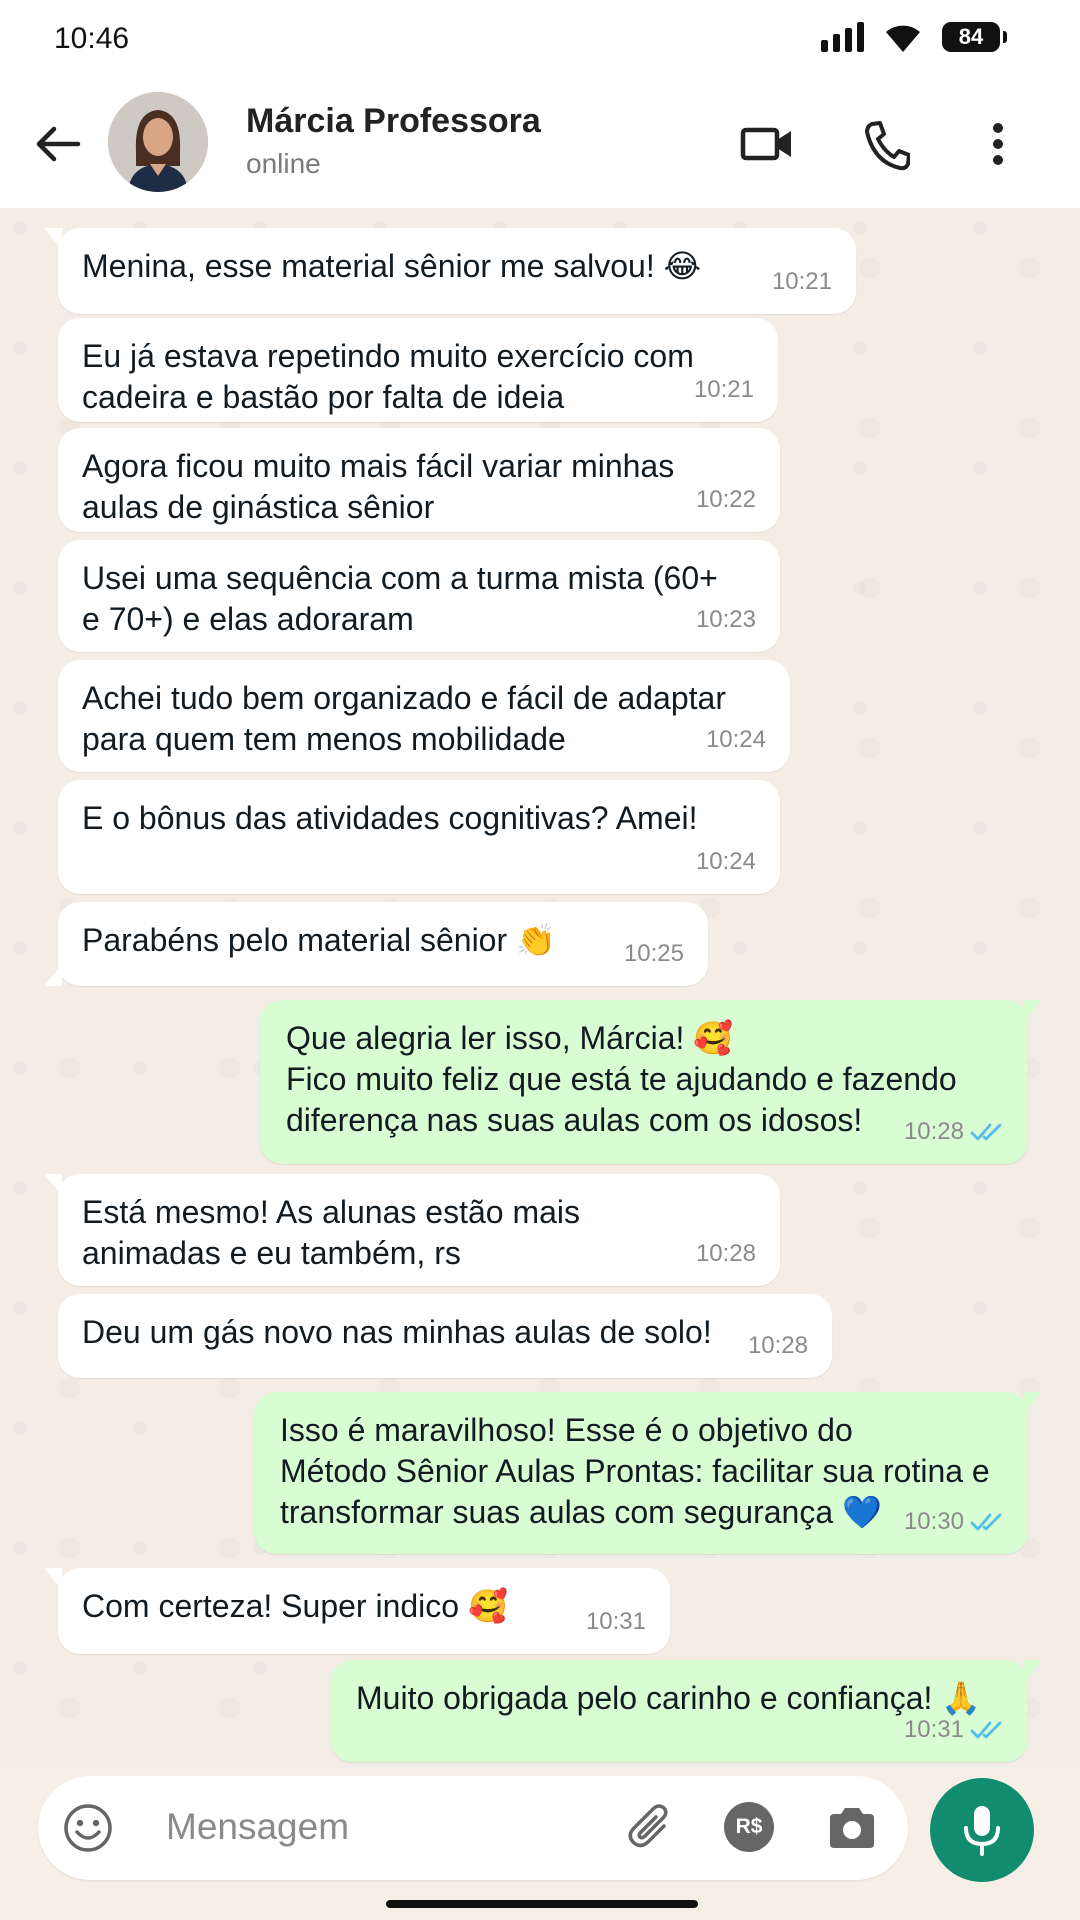 This screenshot has width=1080, height=1920. What do you see at coordinates (725, 499) in the screenshot?
I see `message-time: 10:22` at bounding box center [725, 499].